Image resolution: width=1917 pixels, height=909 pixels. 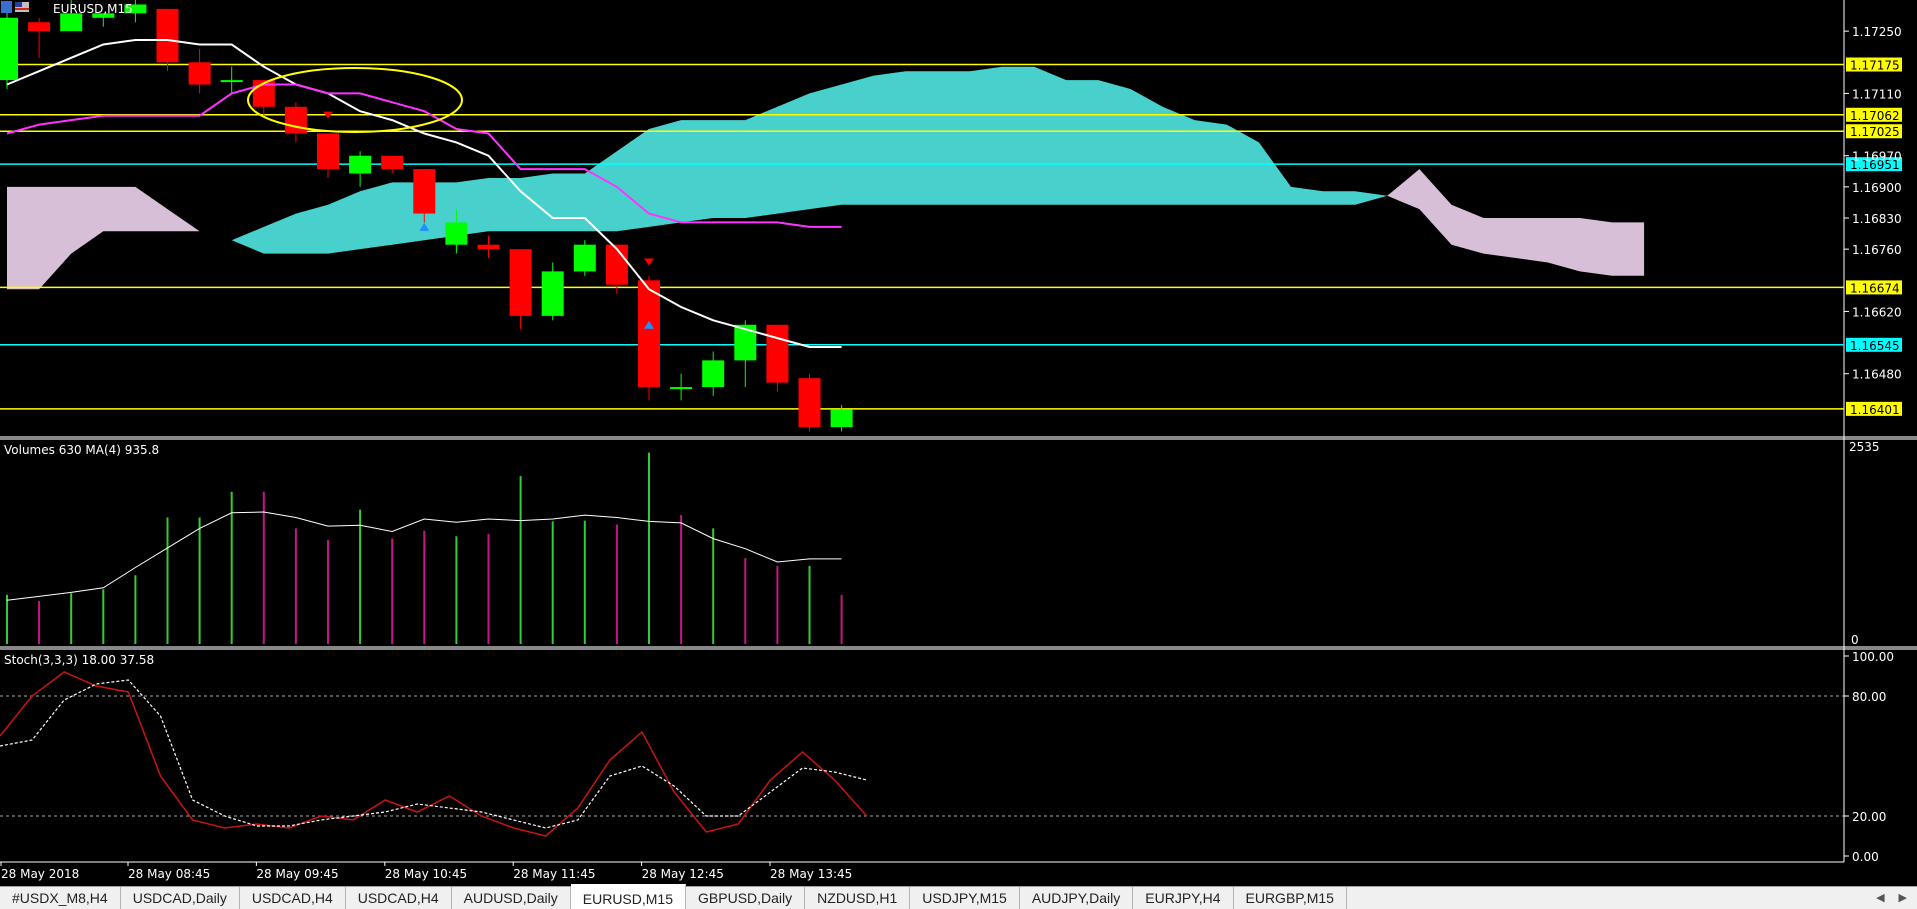 I want to click on price-tick-label: 1.16830, so click(x=1877, y=219).